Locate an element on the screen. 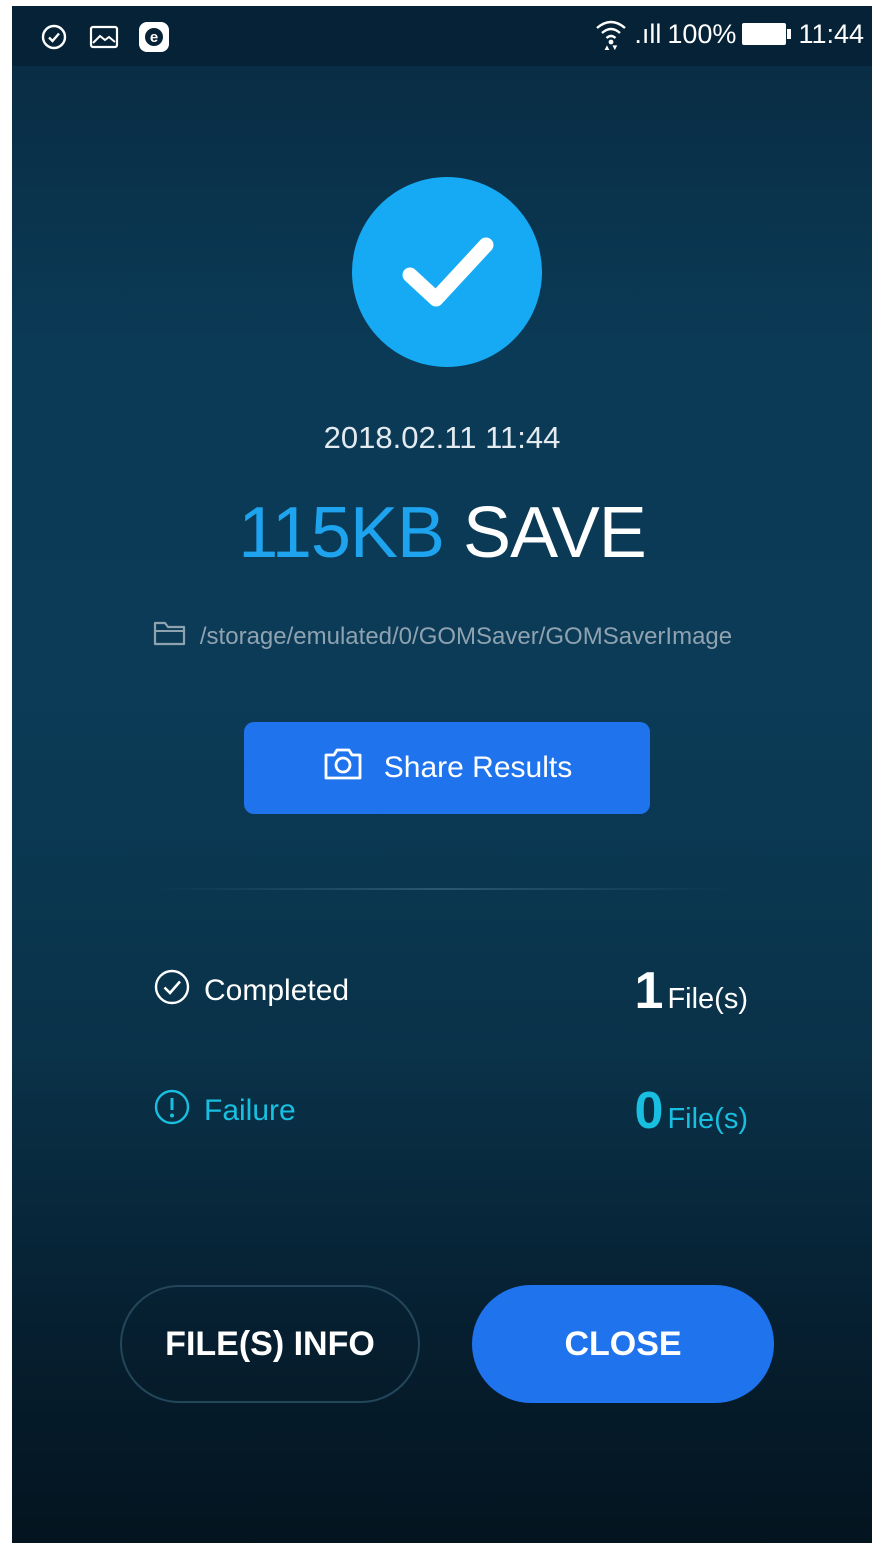  alert-icon is located at coordinates (172, 1111).